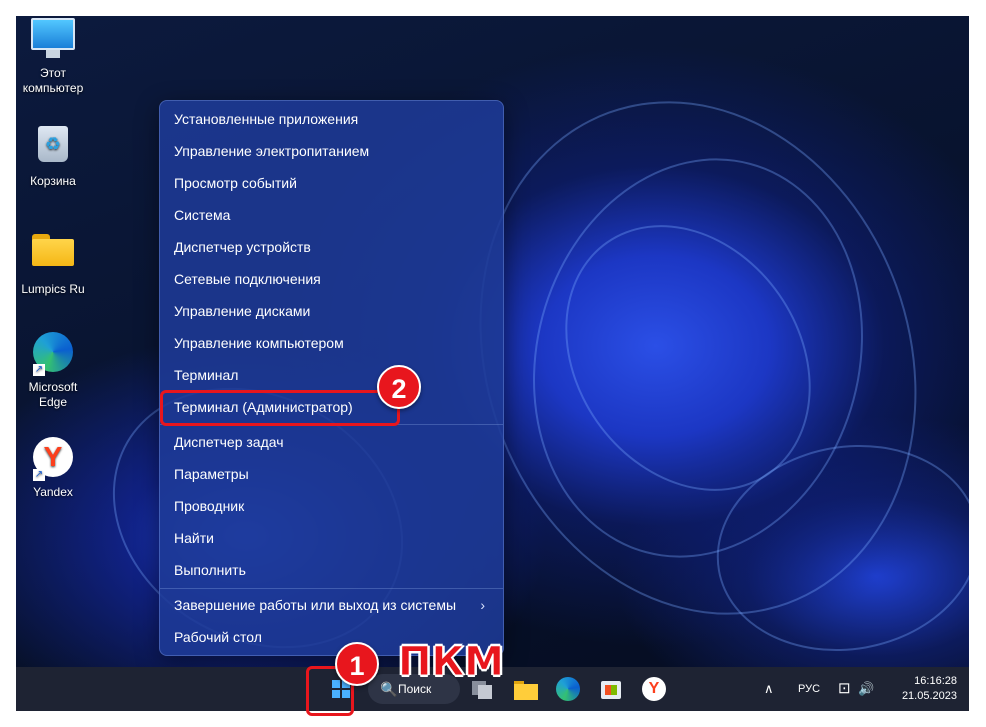 The width and height of the screenshot is (986, 727). What do you see at coordinates (53, 402) in the screenshot?
I see `desktop-icon-label: Edge` at bounding box center [53, 402].